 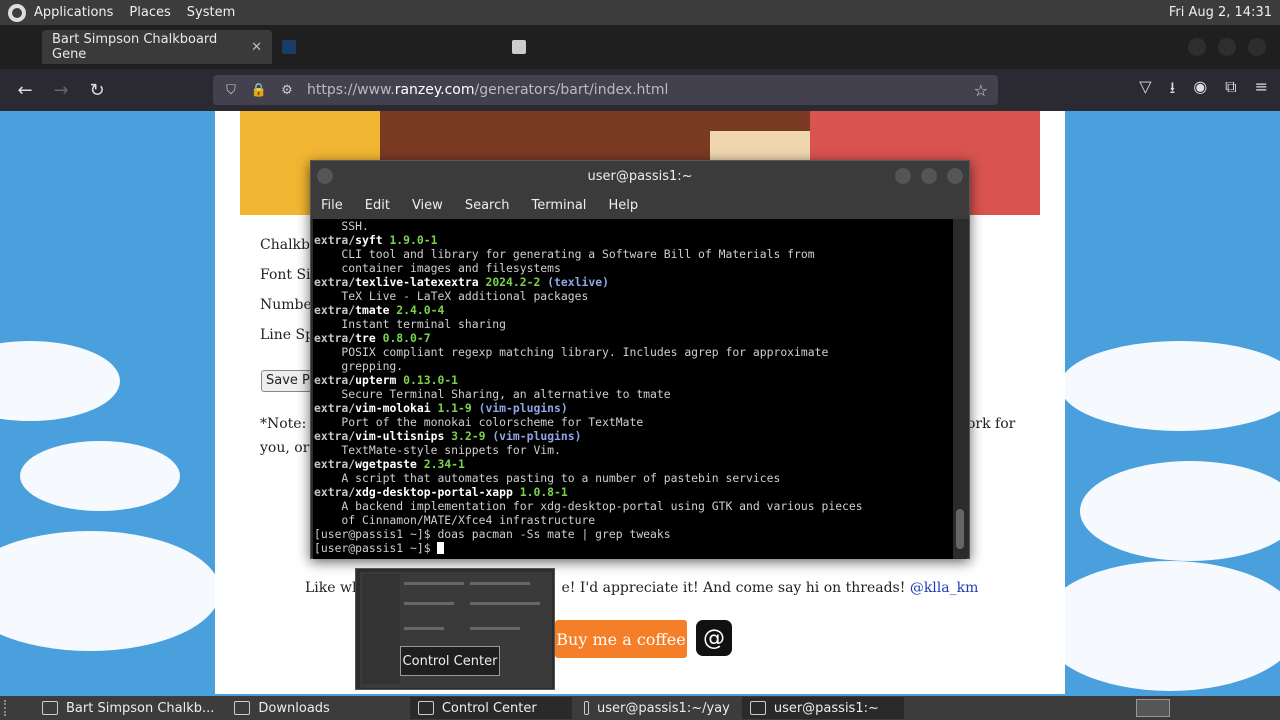 I want to click on terminal-ver: 0.13.0-1, so click(x=427, y=380).